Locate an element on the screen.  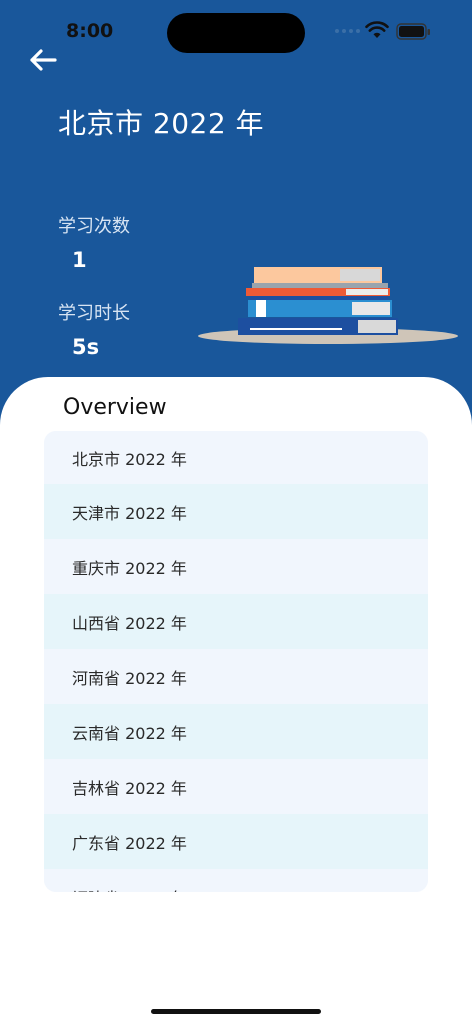
dynamic-island is located at coordinates (236, 33).